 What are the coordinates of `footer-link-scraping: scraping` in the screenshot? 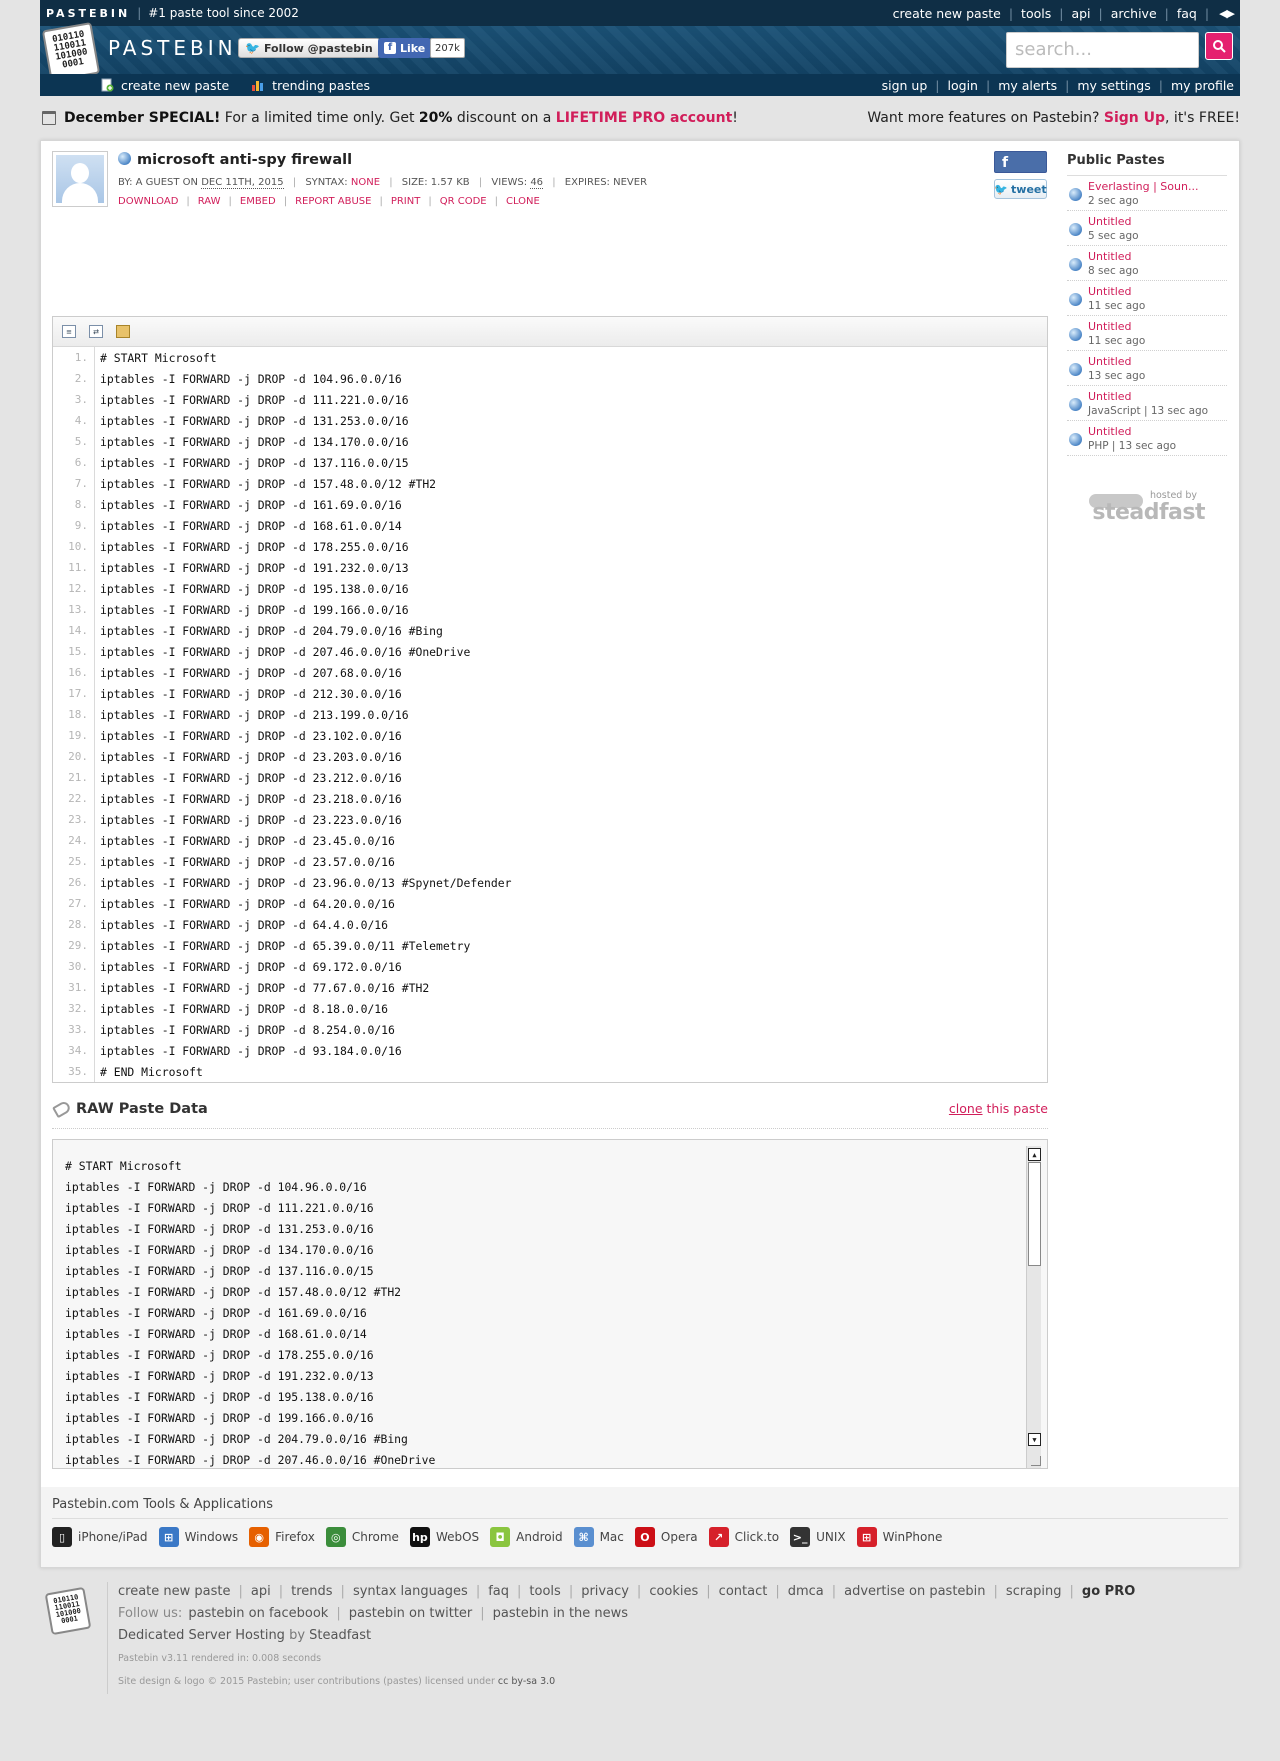 It's located at (1034, 1591).